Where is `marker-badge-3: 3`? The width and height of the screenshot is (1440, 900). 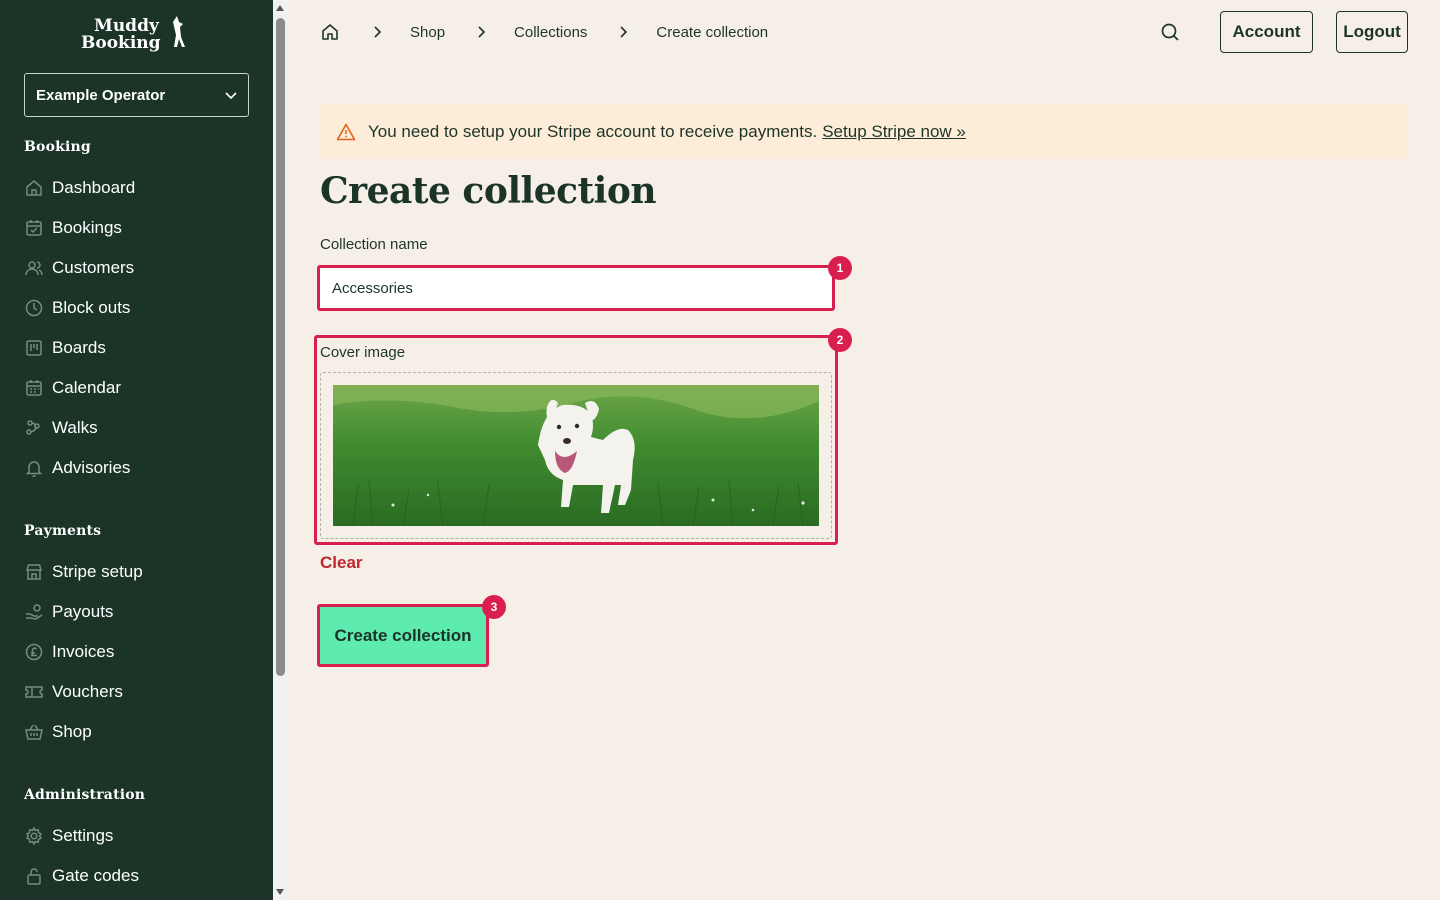
marker-badge-3: 3 is located at coordinates (494, 607).